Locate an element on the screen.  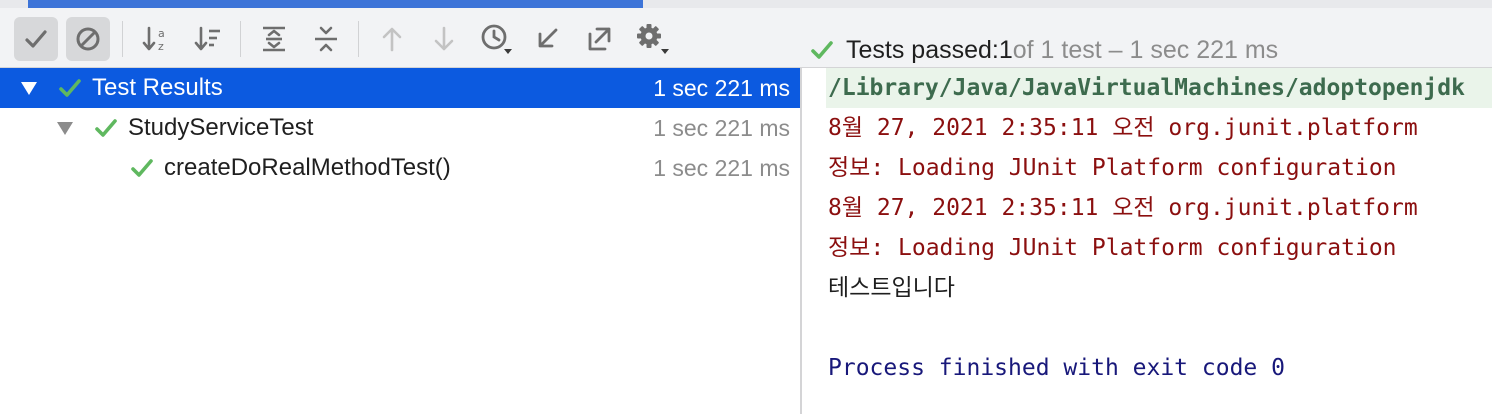
sort-by-duration-icon is located at coordinates (207, 38).